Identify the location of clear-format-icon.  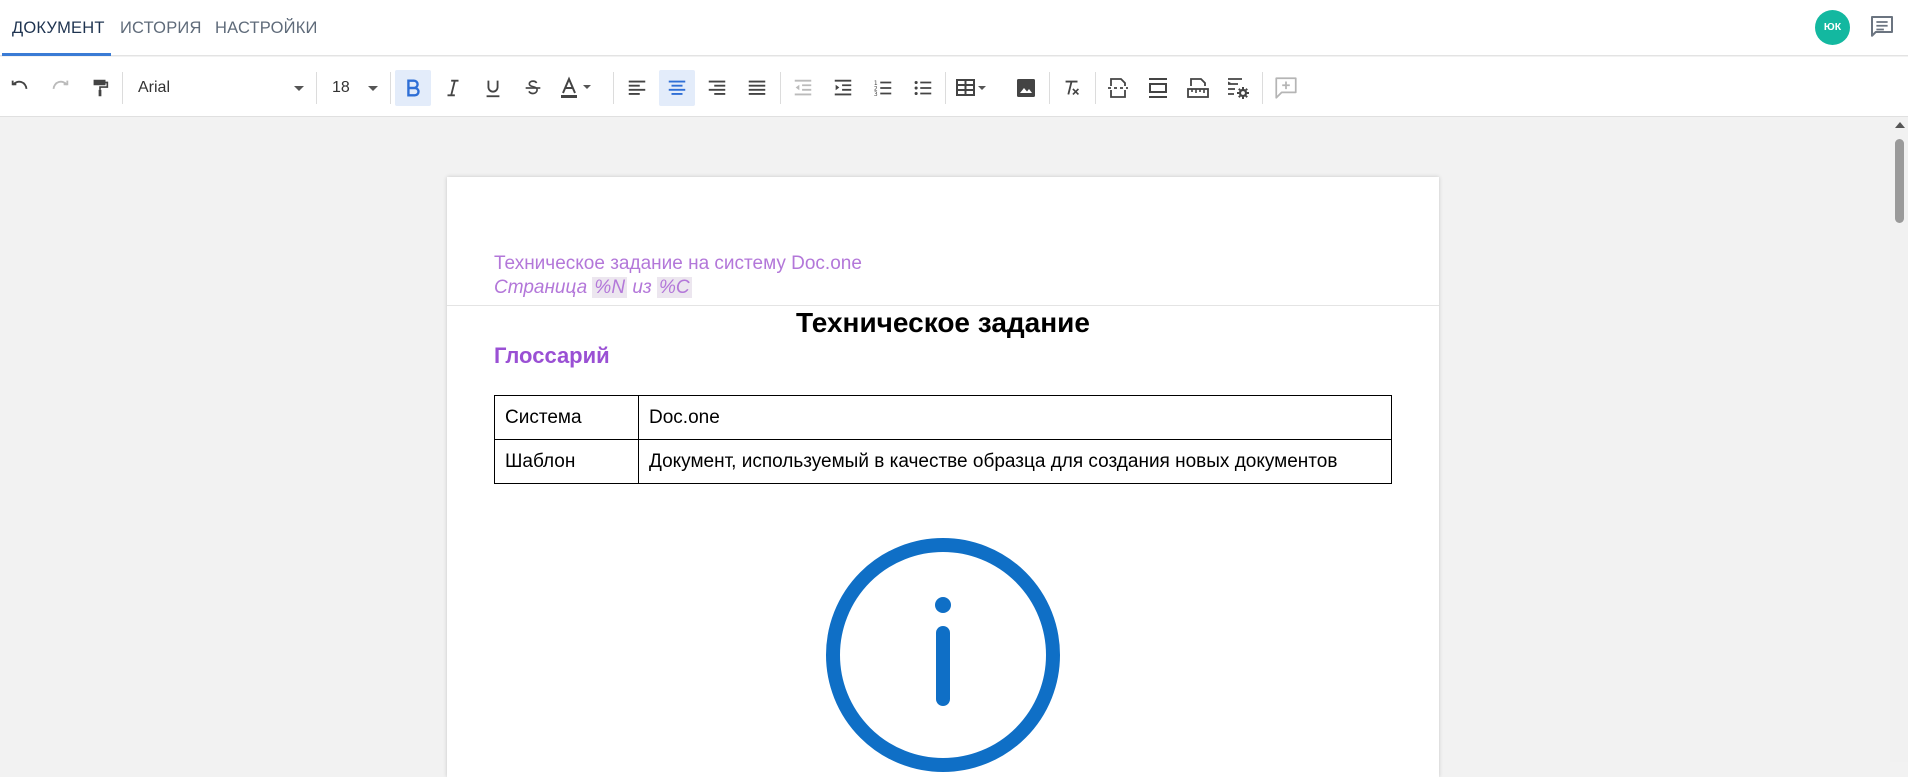
(1072, 88).